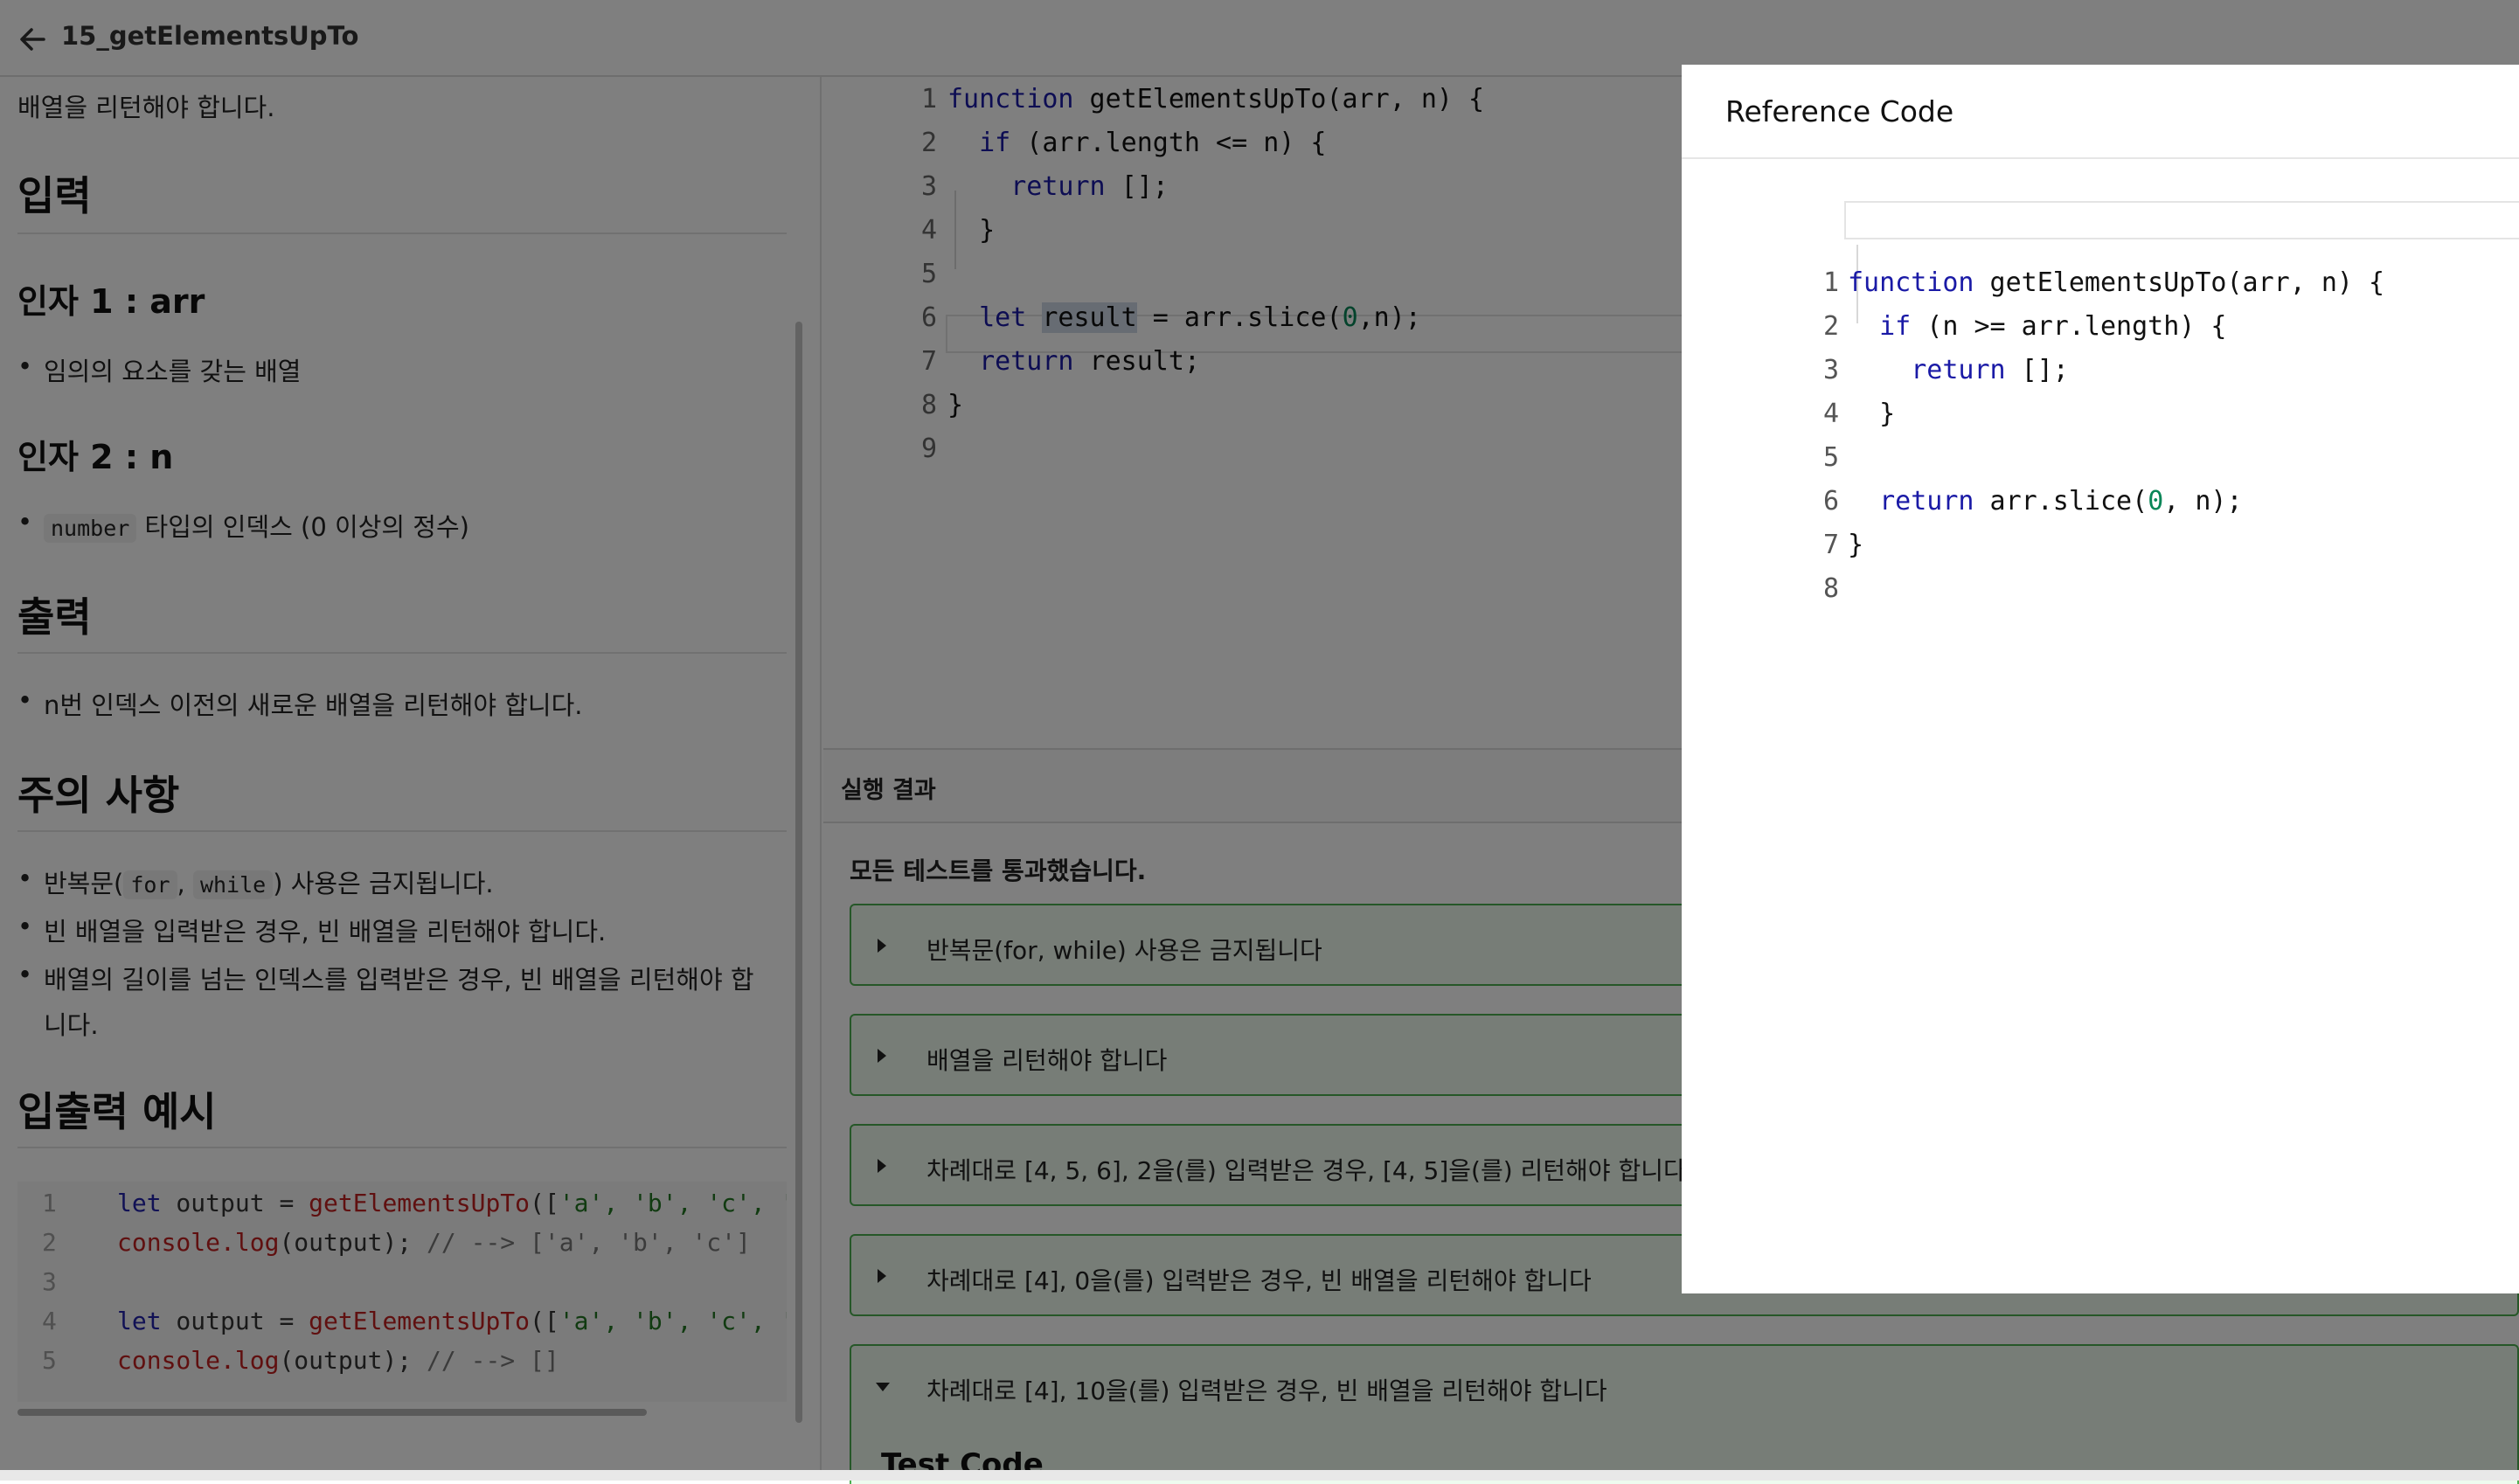 The width and height of the screenshot is (2519, 1484). I want to click on number-literal: 0, so click(2156, 501).